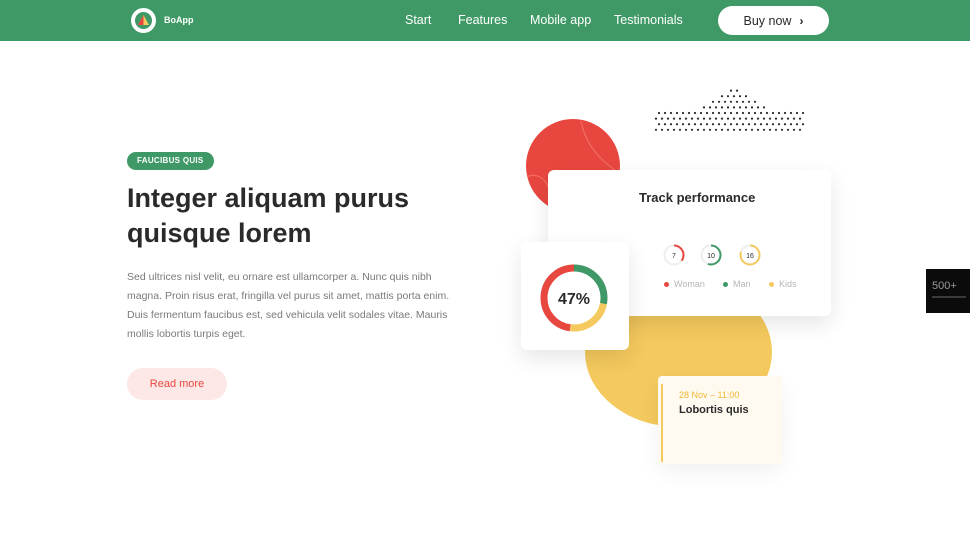 This screenshot has height=537, width=970. What do you see at coordinates (418, 20) in the screenshot?
I see `nav-link-start: Start` at bounding box center [418, 20].